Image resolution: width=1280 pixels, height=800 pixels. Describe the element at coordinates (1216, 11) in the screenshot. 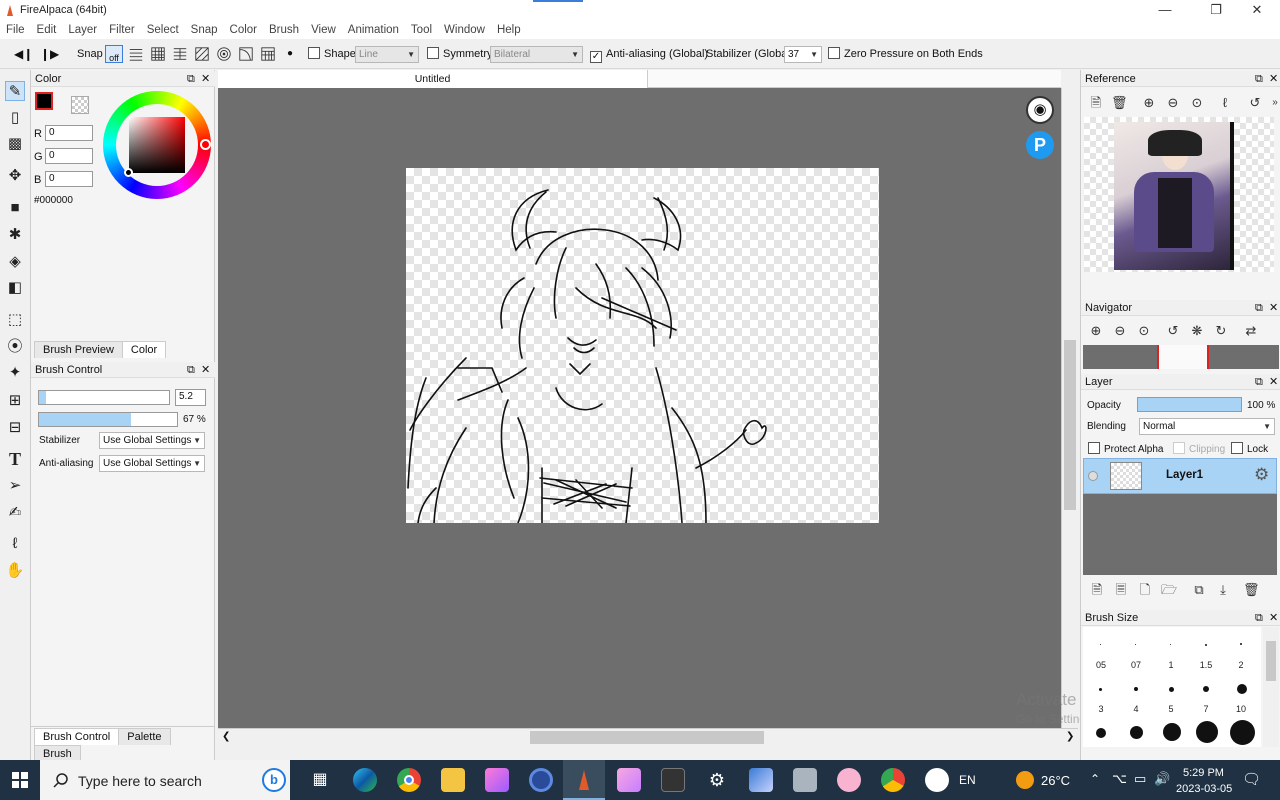

I see `maximize-button: ❐` at that location.